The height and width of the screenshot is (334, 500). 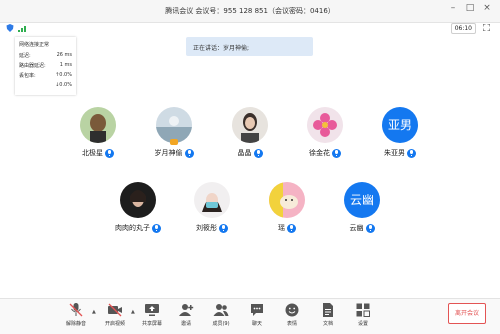 What do you see at coordinates (151, 324) in the screenshot?
I see `share-screen-label: 共享屏幕` at bounding box center [151, 324].